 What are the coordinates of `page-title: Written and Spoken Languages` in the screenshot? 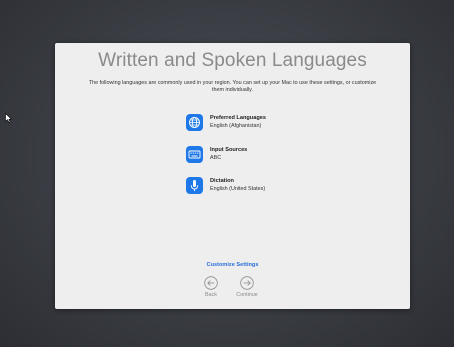 It's located at (232, 60).